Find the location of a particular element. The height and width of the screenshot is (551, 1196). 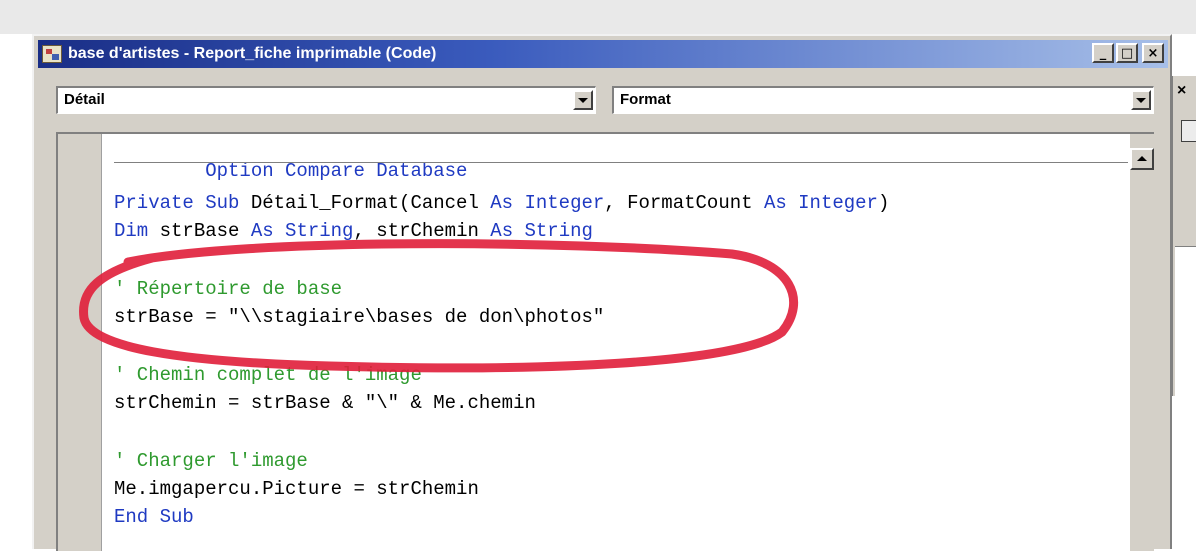

vertical-scrollbar is located at coordinates (1142, 342).